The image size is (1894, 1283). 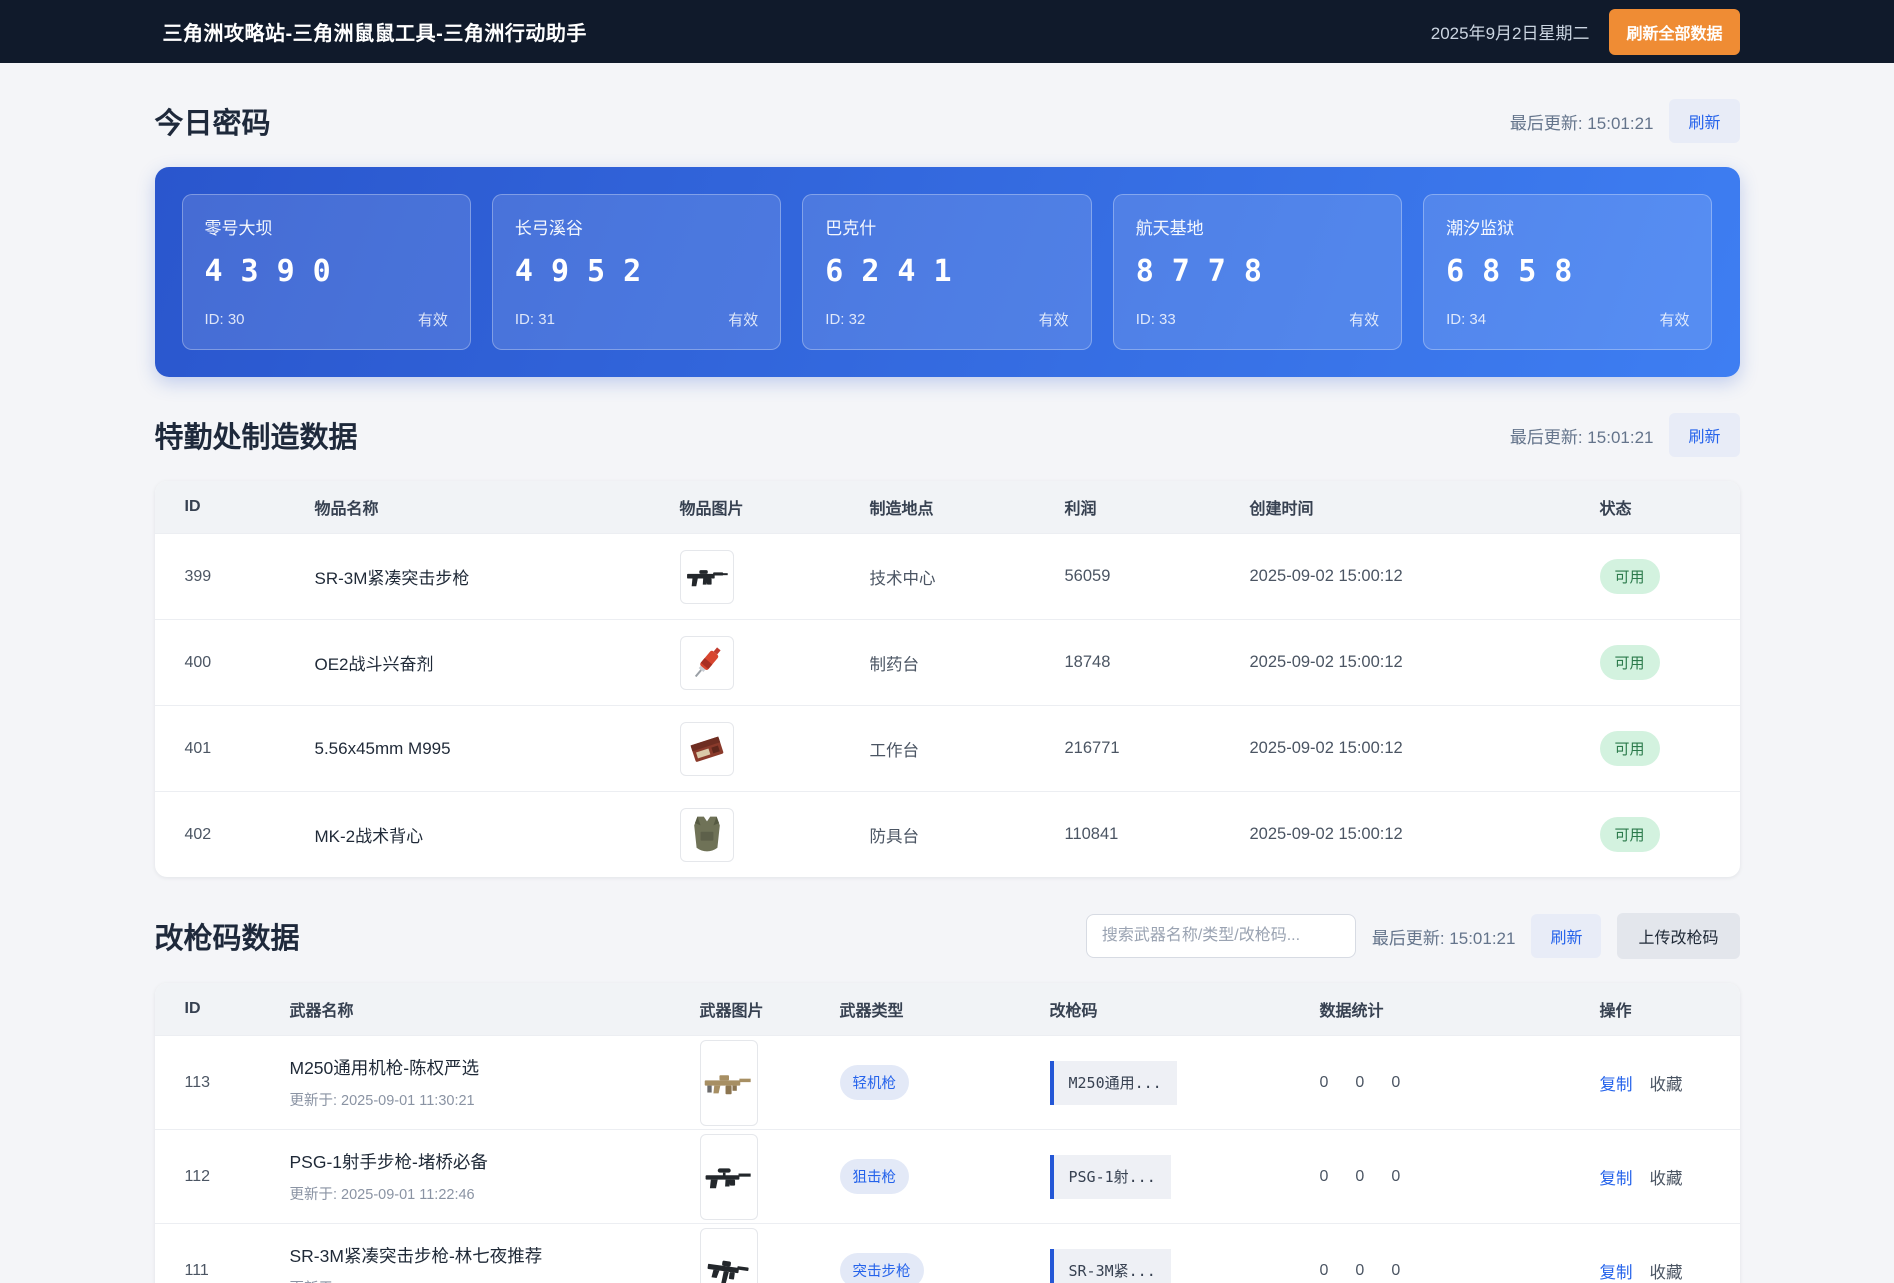 I want to click on machine-gun-icon, so click(x=728, y=1082).